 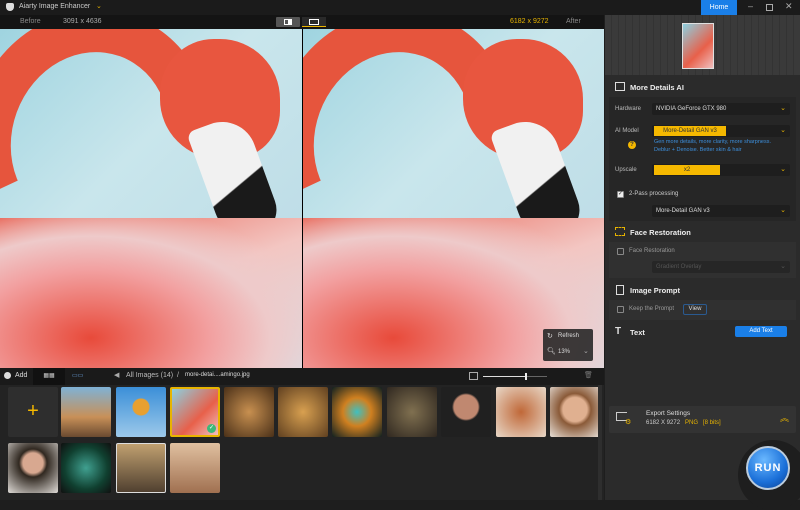 I want to click on maximize-icon, so click(x=769, y=7).